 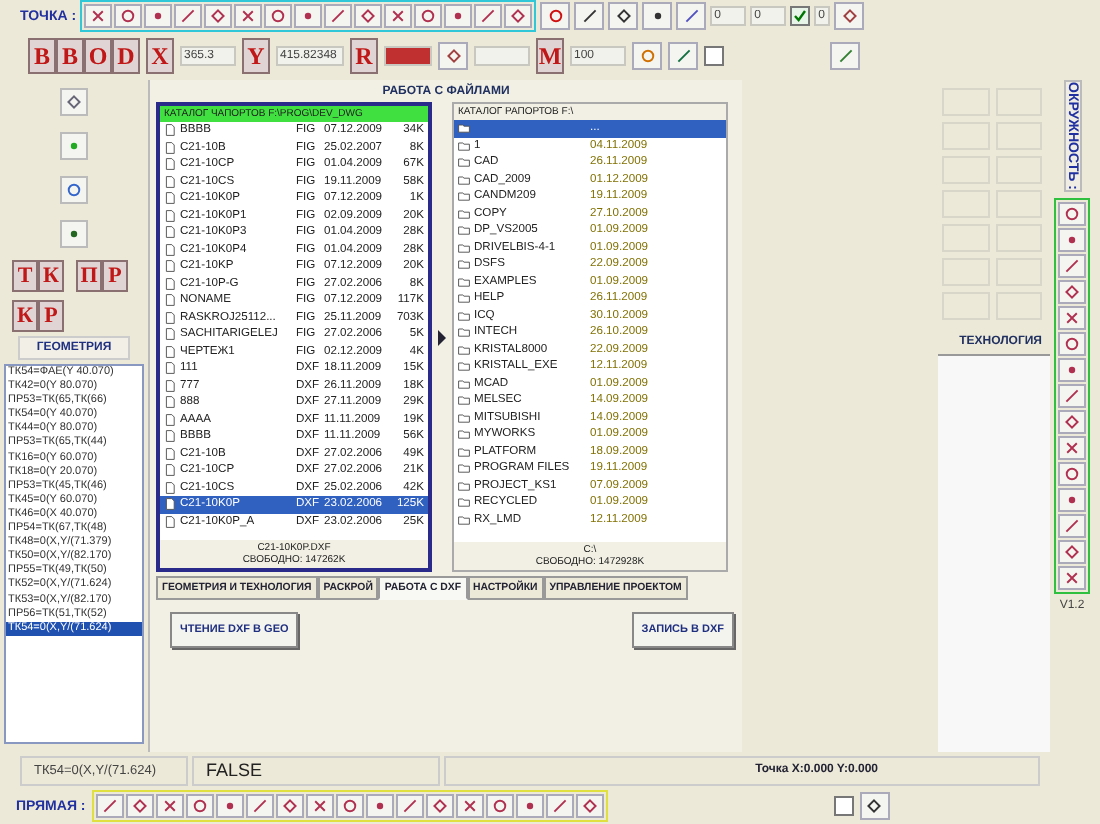 I want to click on letter-button: D, so click(x=126, y=56).